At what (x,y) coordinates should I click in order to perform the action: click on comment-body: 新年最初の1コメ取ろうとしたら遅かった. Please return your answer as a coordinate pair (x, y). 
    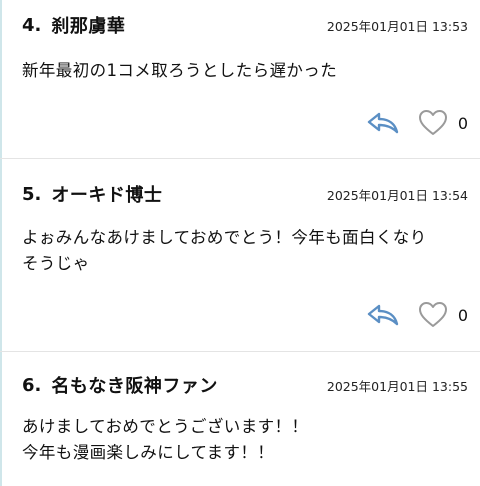
    Looking at the image, I should click on (180, 70).